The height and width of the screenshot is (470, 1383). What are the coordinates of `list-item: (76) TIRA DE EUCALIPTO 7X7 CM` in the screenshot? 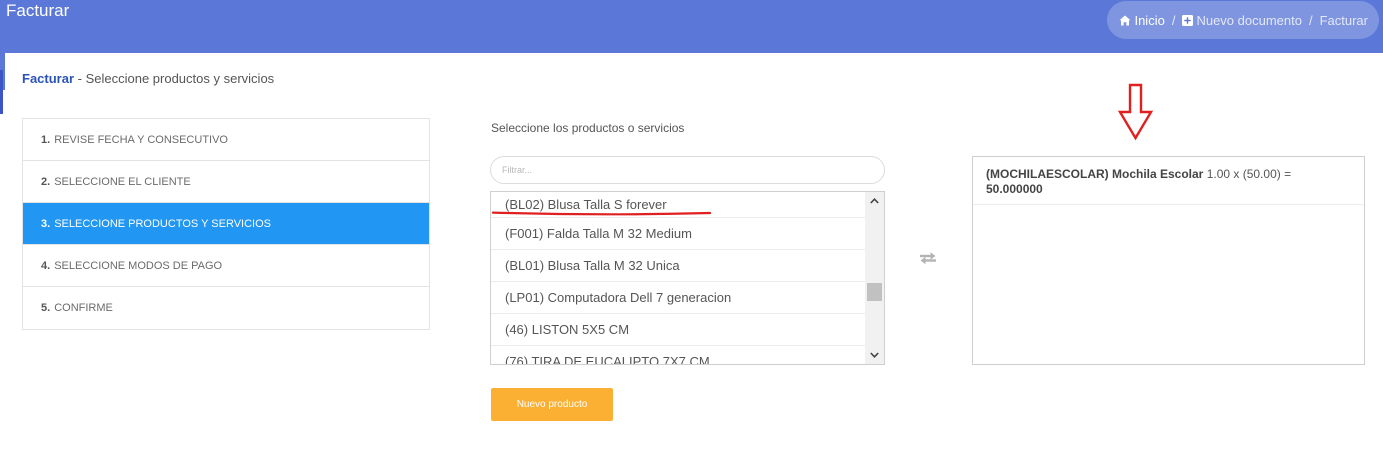 It's located at (678, 355).